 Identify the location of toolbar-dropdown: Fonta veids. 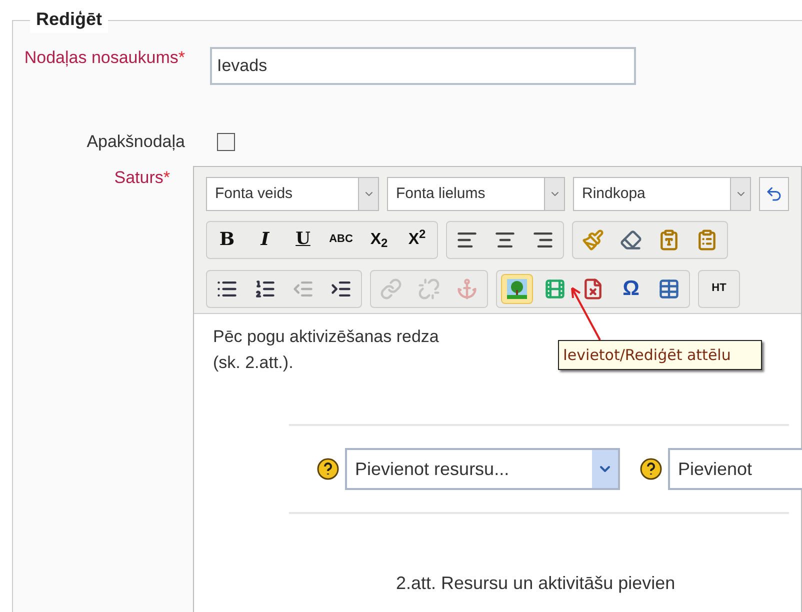
(292, 194).